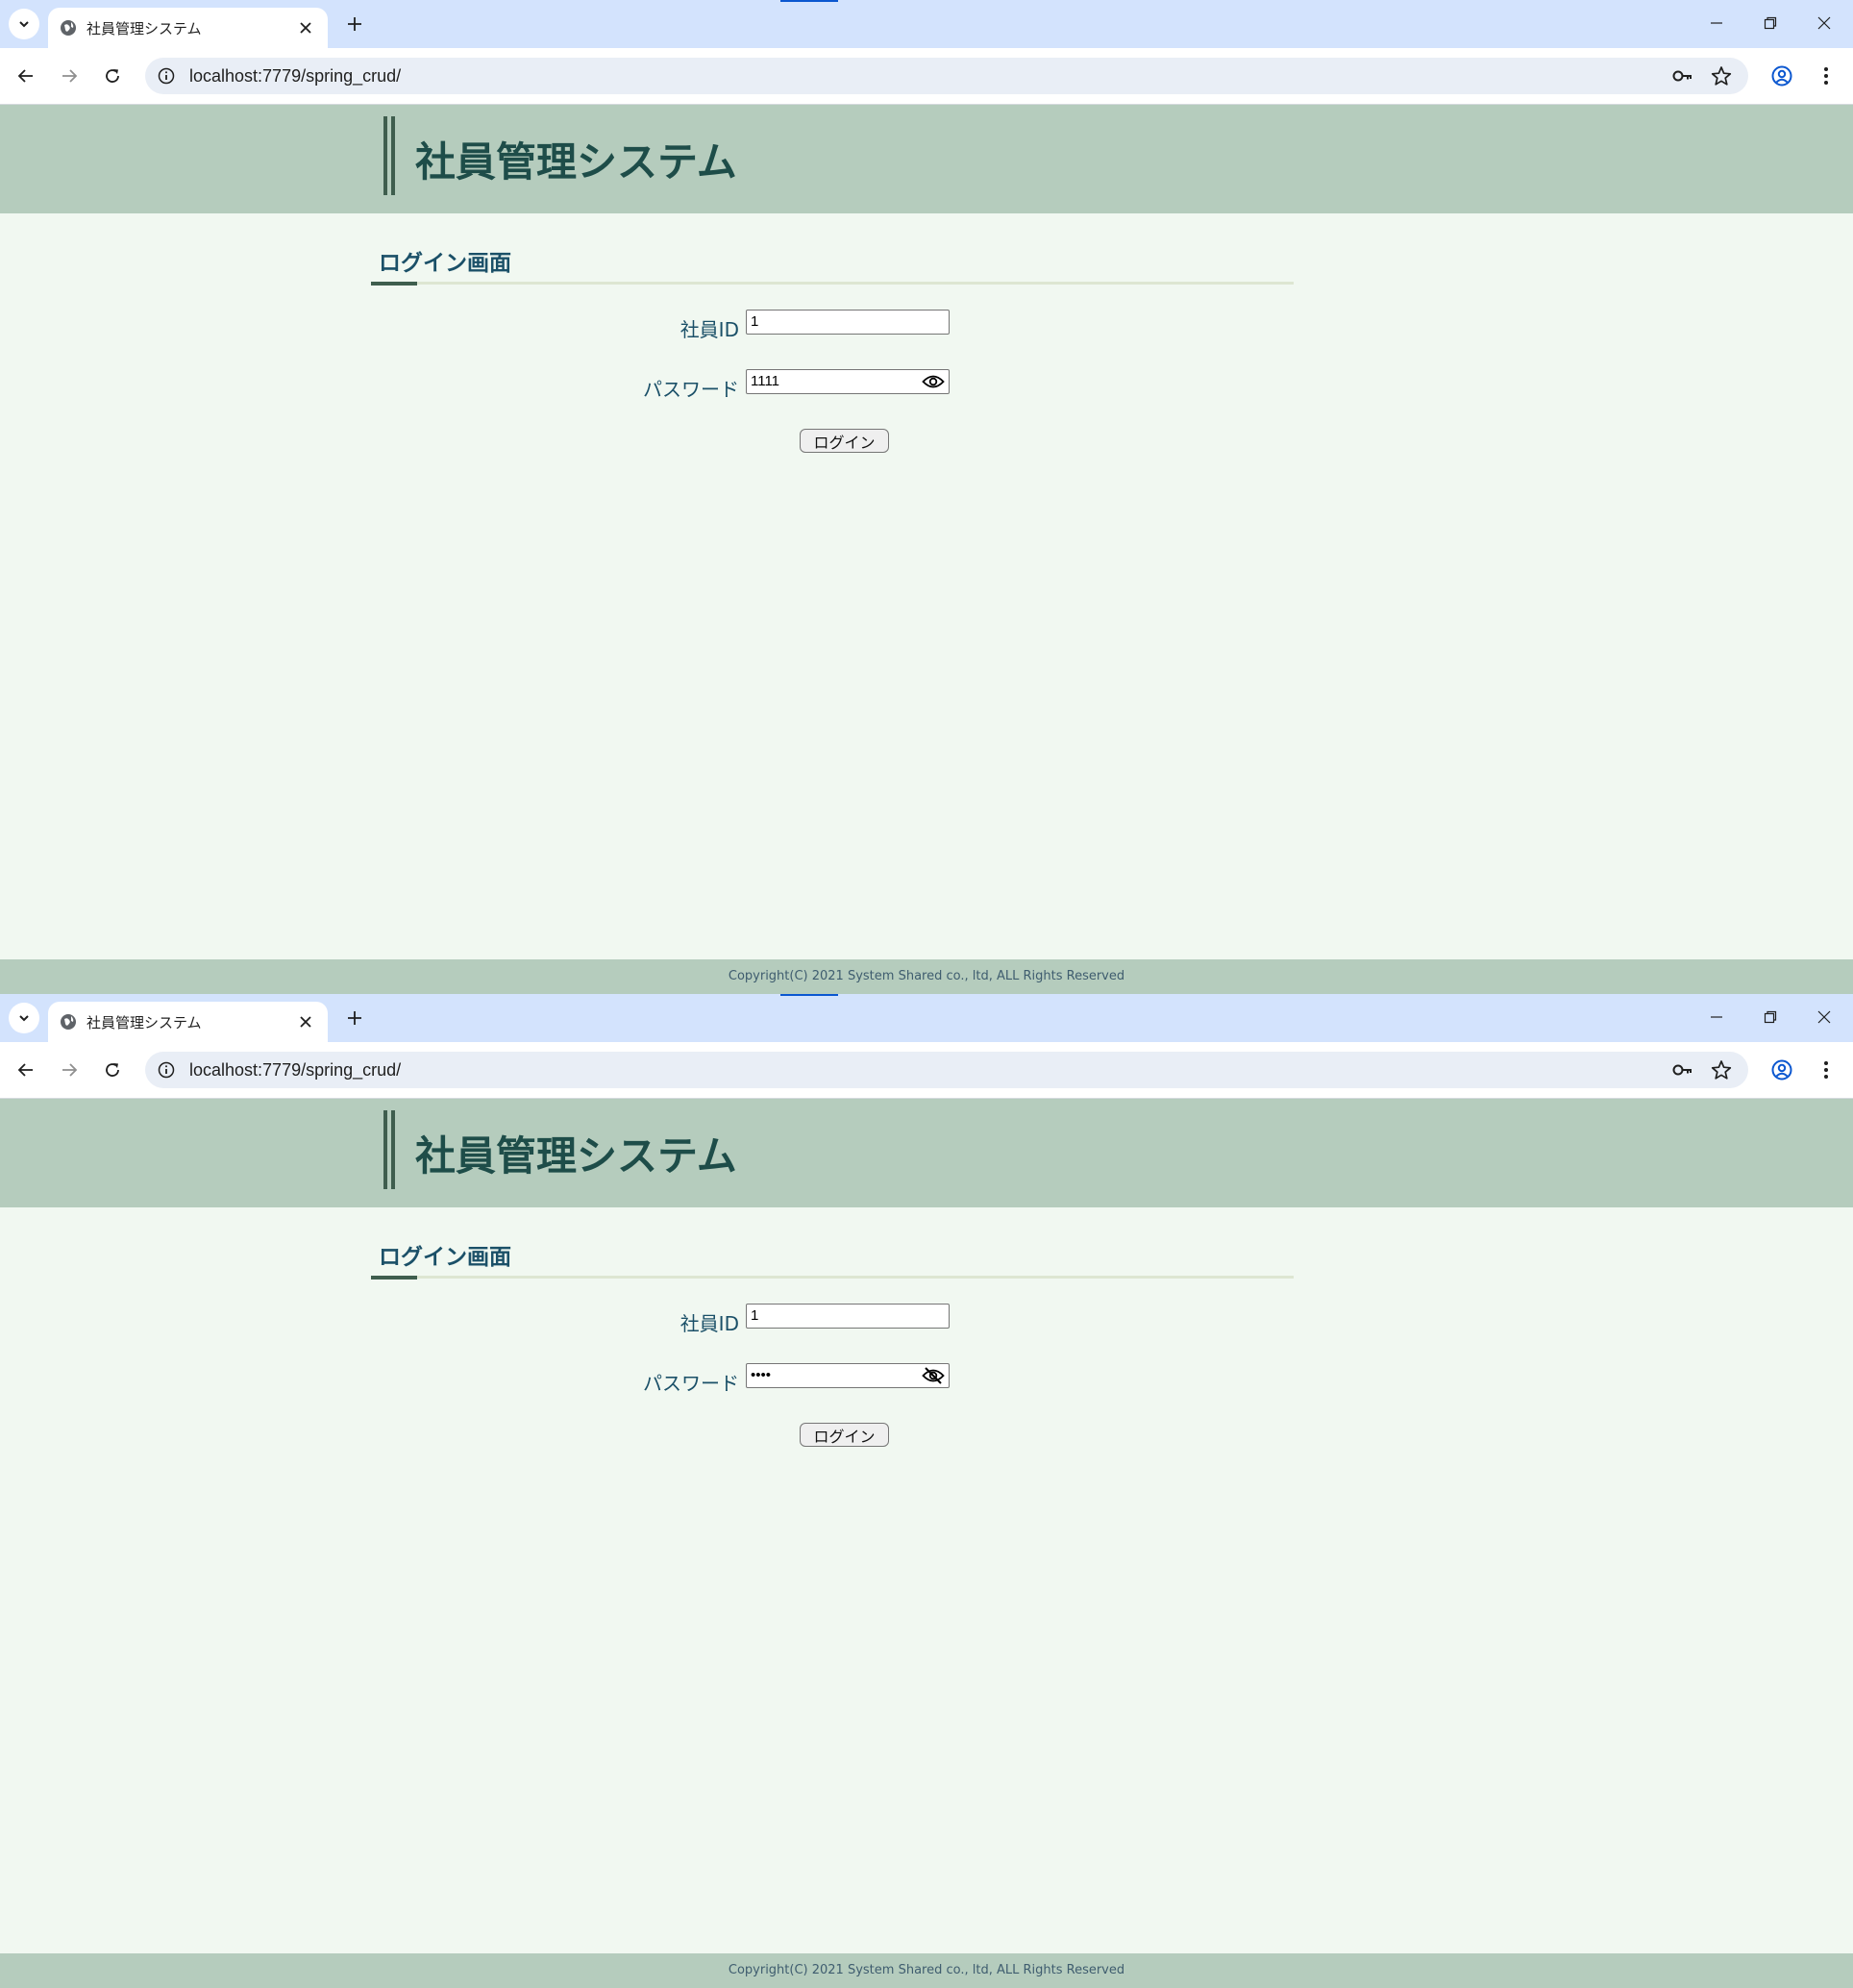 The image size is (1853, 1988). I want to click on password-label: パスワード, so click(691, 1384).